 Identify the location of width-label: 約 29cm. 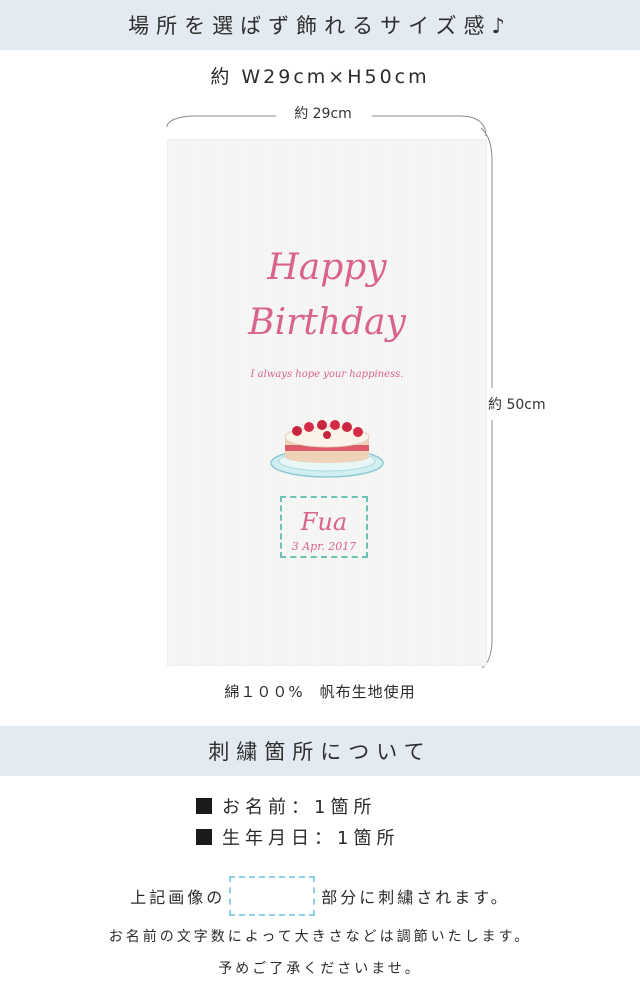
(323, 114).